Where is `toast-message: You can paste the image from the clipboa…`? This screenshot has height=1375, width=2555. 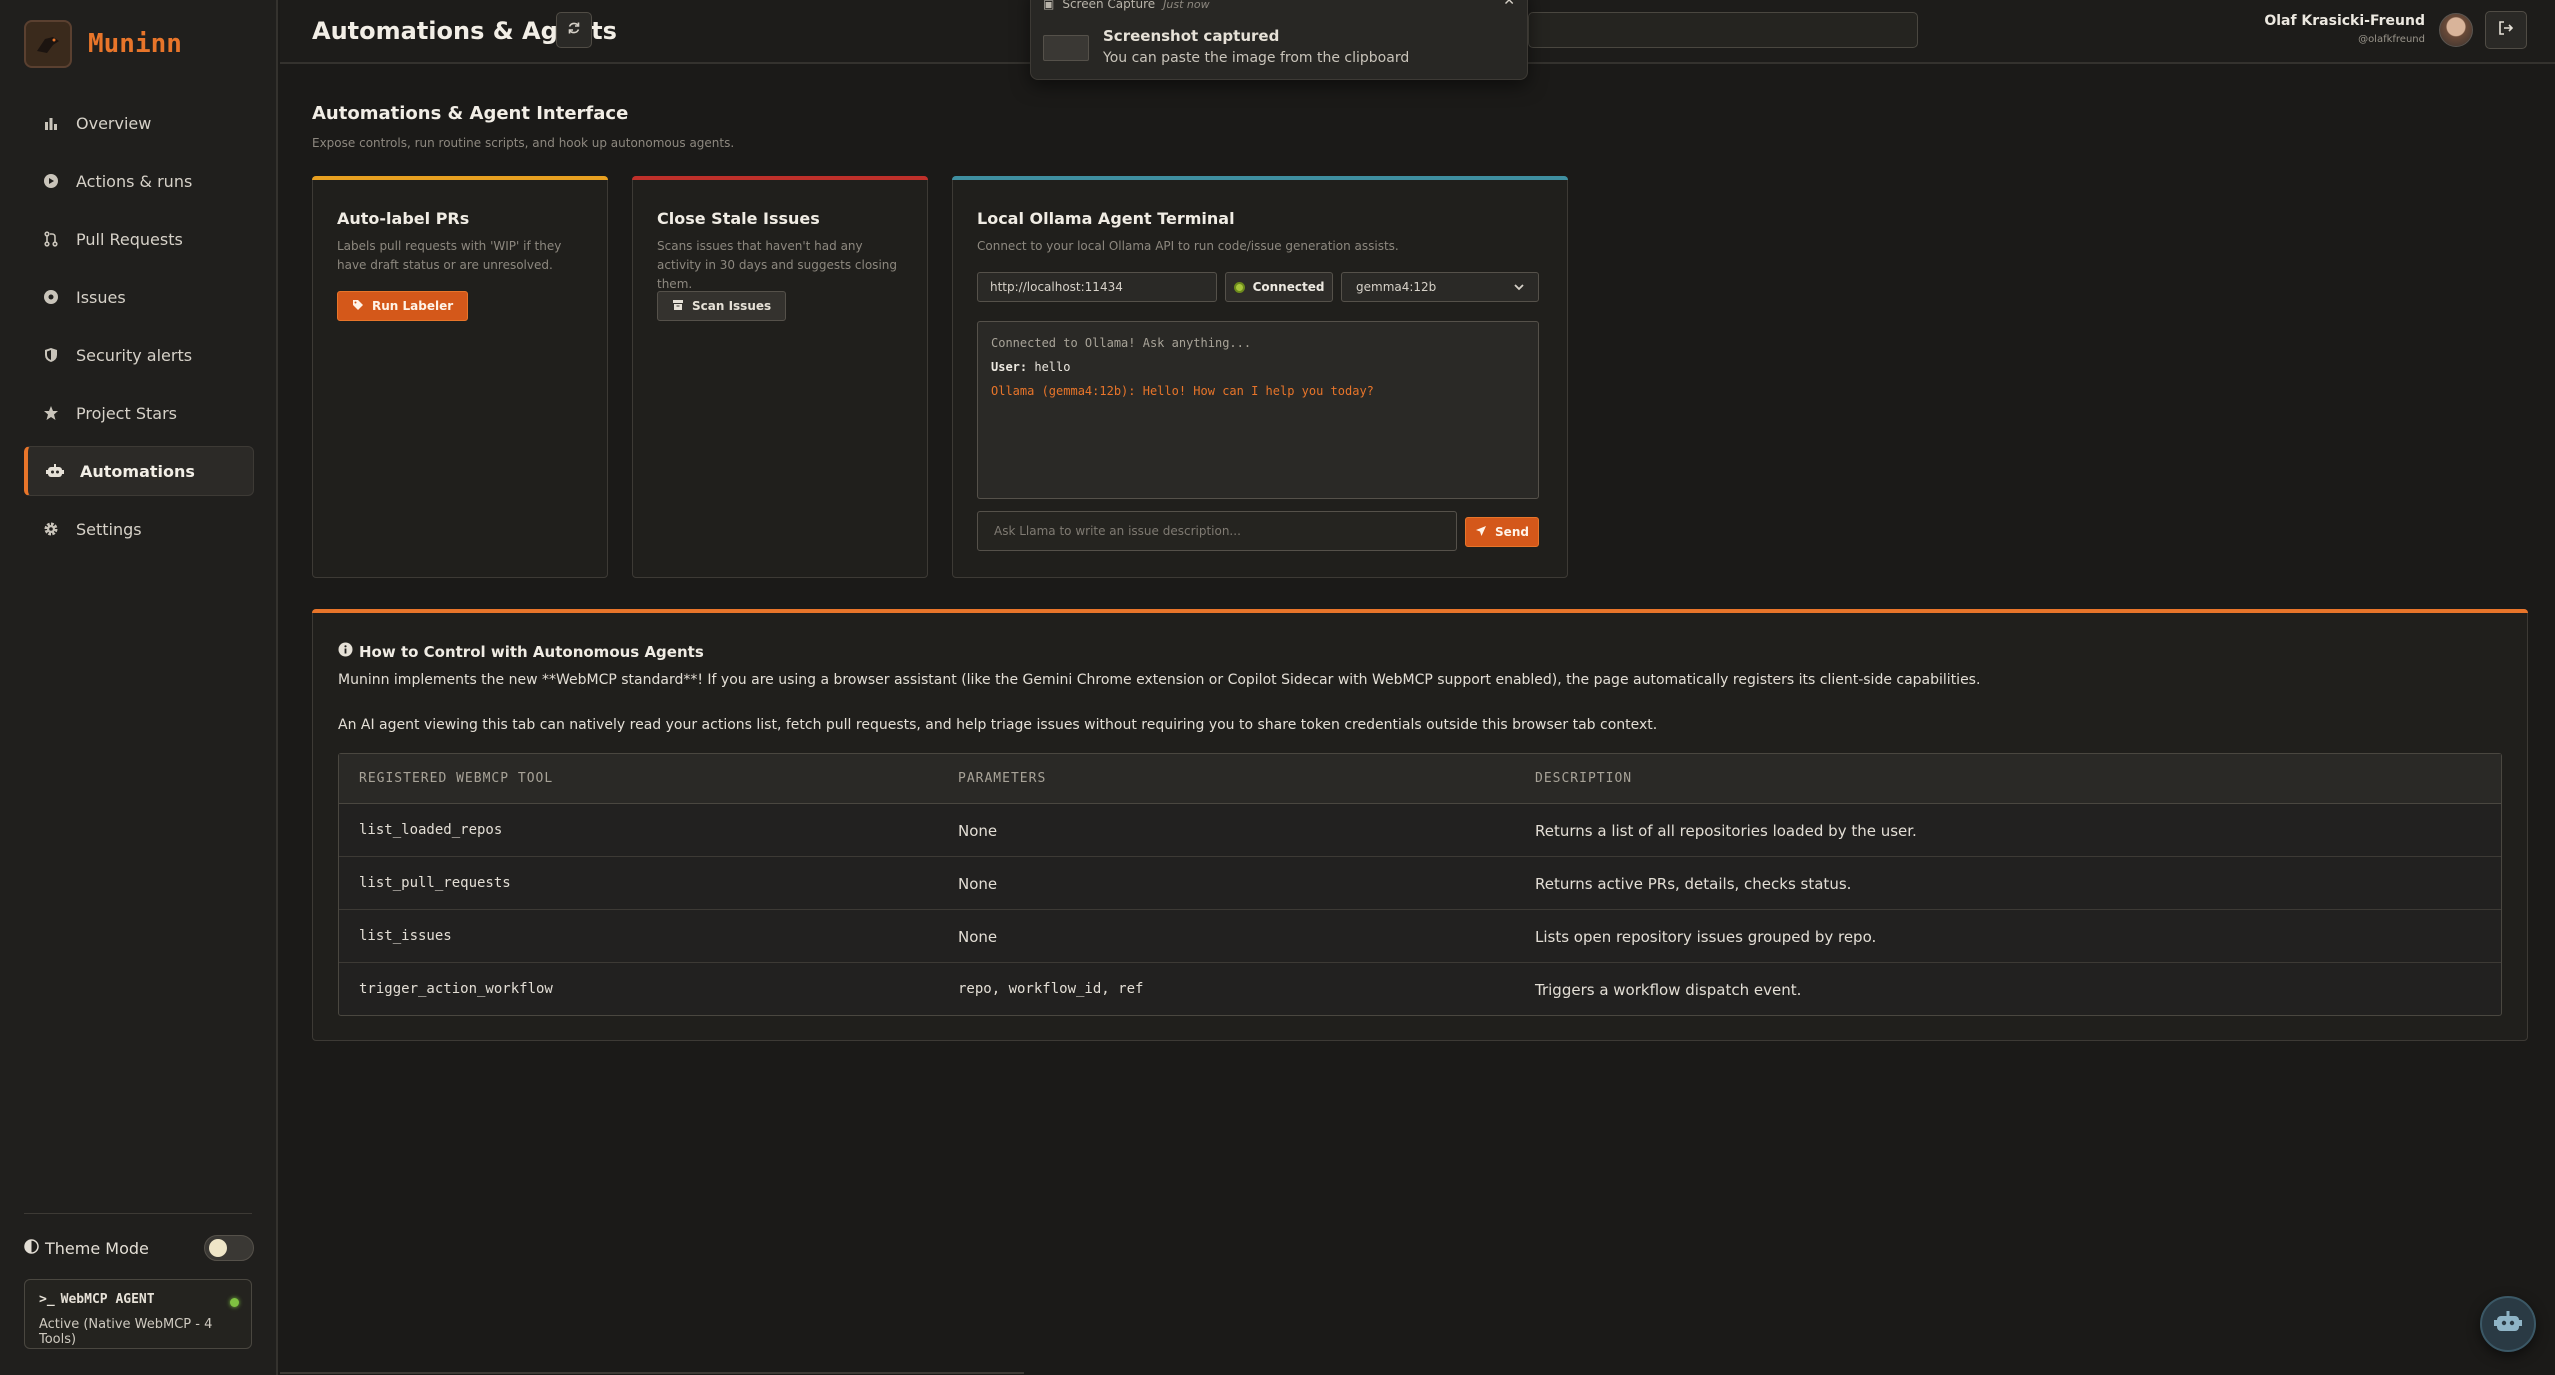
toast-message: You can paste the image from the clipboa… is located at coordinates (1256, 58).